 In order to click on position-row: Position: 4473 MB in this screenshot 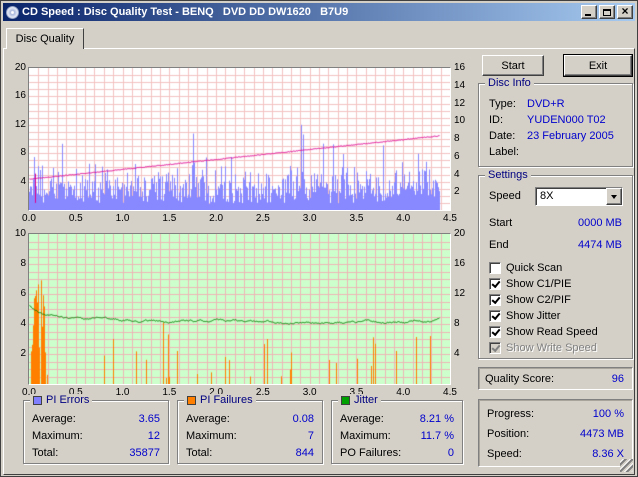, I will do `click(555, 434)`.